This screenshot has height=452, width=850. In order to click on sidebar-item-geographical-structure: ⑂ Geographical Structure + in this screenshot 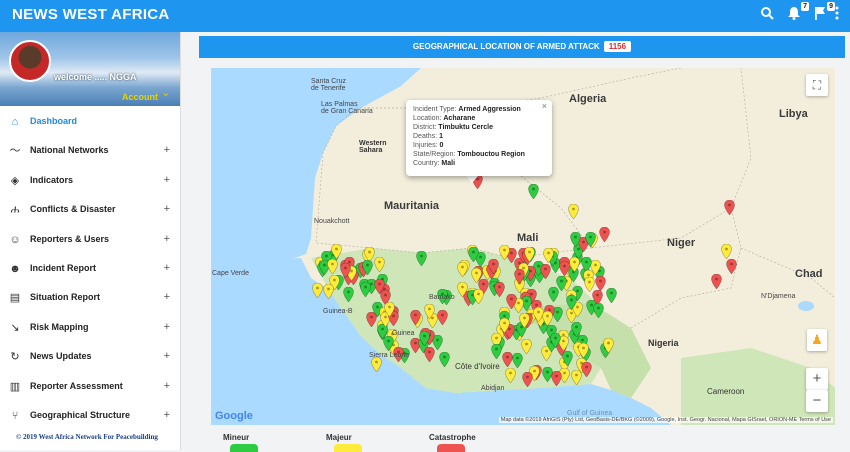, I will do `click(90, 416)`.